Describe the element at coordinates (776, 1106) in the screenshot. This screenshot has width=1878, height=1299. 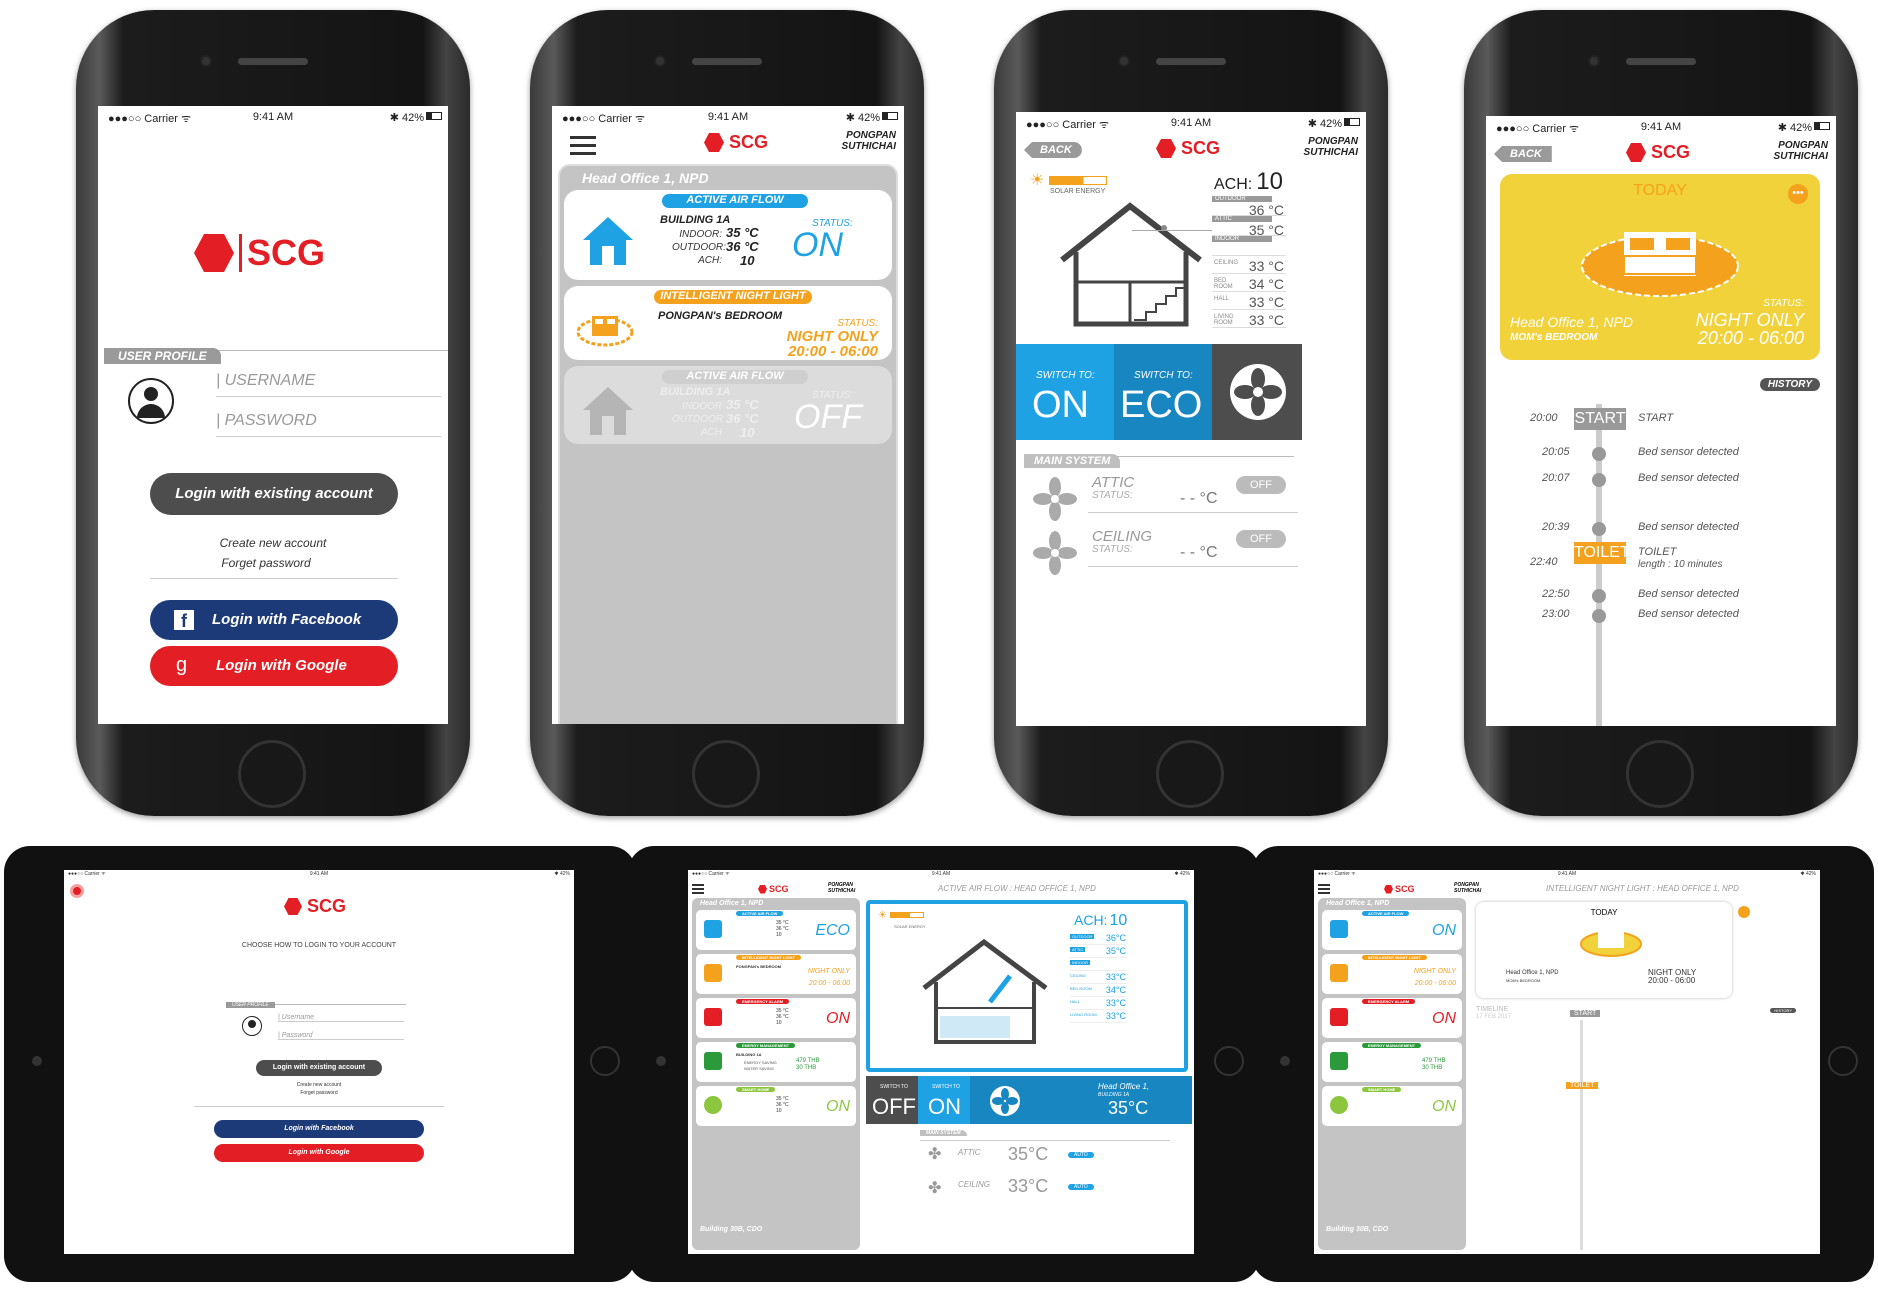
I see `sidebar-card: SMART HOME ON 35 °C 36 °C 10` at that location.